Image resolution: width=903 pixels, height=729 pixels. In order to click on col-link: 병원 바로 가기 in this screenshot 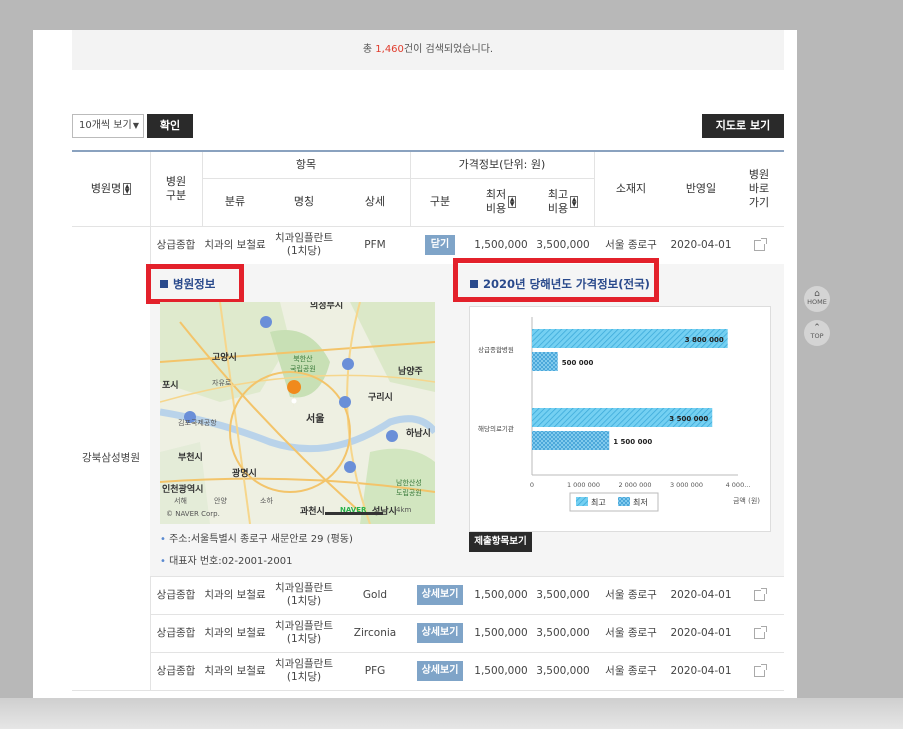, I will do `click(759, 188)`.